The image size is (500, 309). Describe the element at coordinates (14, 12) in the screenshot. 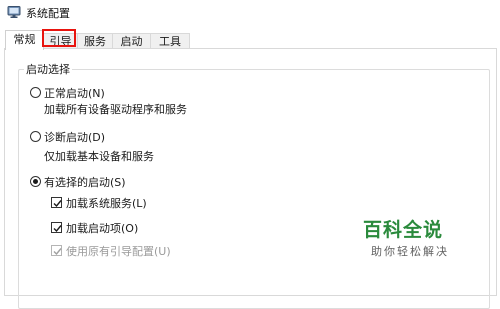

I see `msconfig-icon` at that location.